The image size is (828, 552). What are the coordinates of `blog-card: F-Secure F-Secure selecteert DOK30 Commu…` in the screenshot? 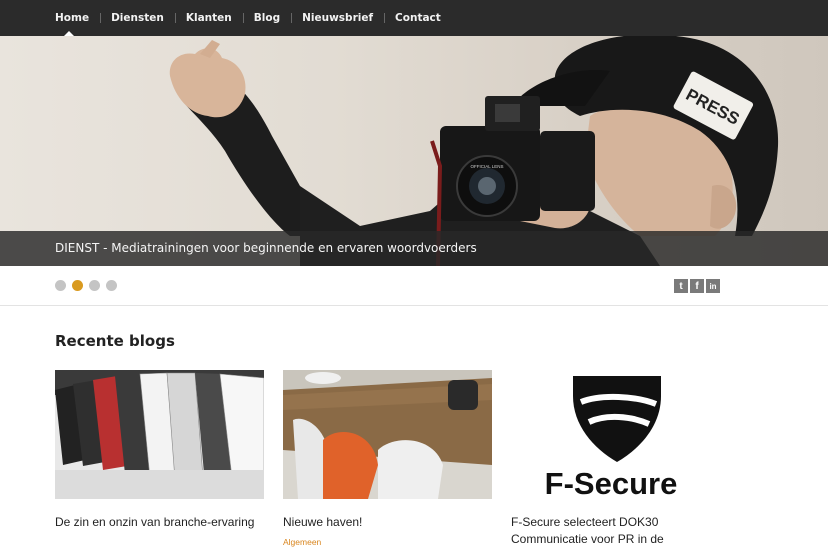 It's located at (615, 459).